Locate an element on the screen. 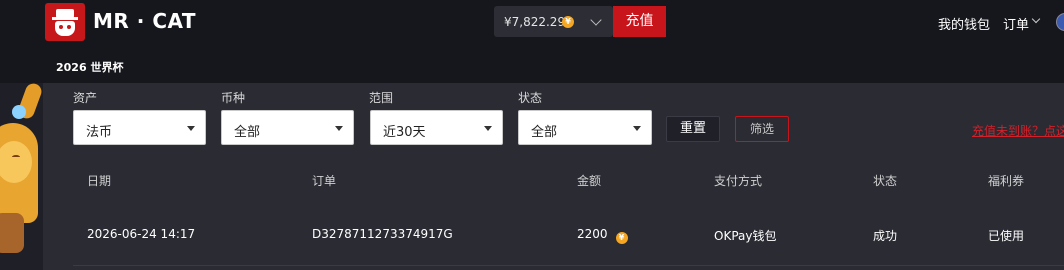 This screenshot has width=1064, height=270. row-coupon: 已使用 is located at coordinates (1006, 236).